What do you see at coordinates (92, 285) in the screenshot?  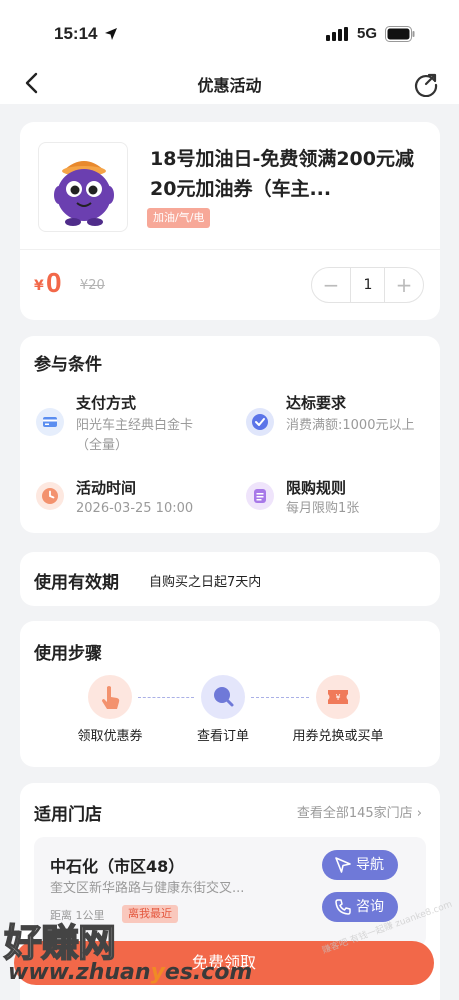 I see `original-price: ¥20` at bounding box center [92, 285].